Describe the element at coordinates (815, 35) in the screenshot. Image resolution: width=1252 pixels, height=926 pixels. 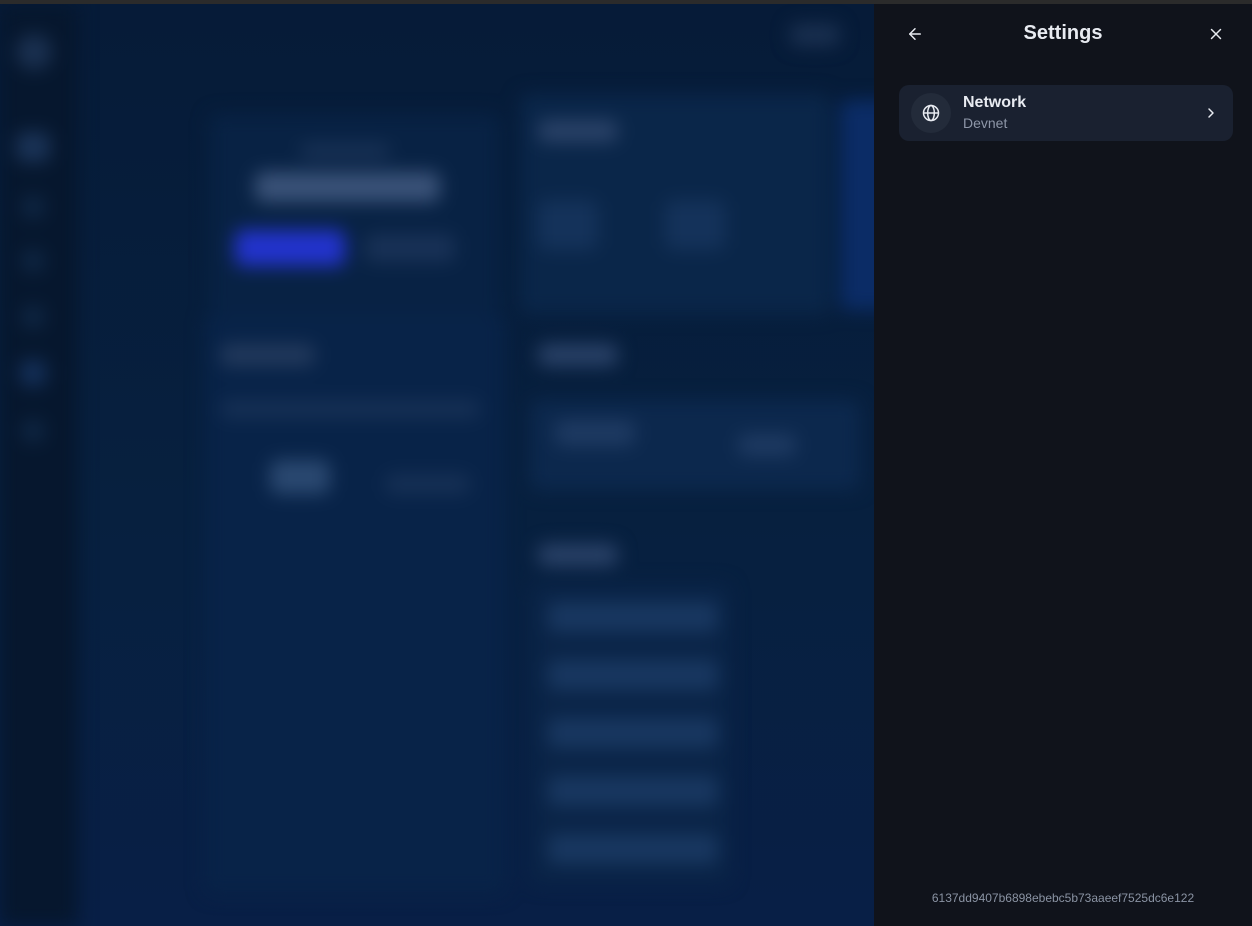
I see `blur-top-chip` at that location.